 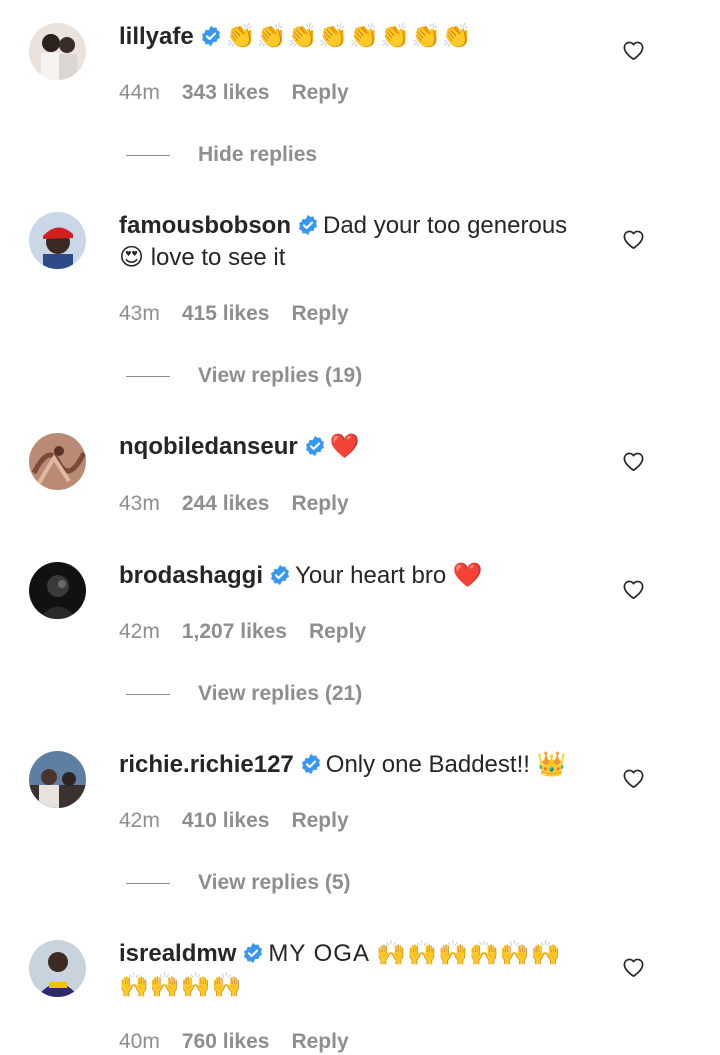 What do you see at coordinates (446, 764) in the screenshot?
I see `comment-body: Only one Baddest!! 👑` at bounding box center [446, 764].